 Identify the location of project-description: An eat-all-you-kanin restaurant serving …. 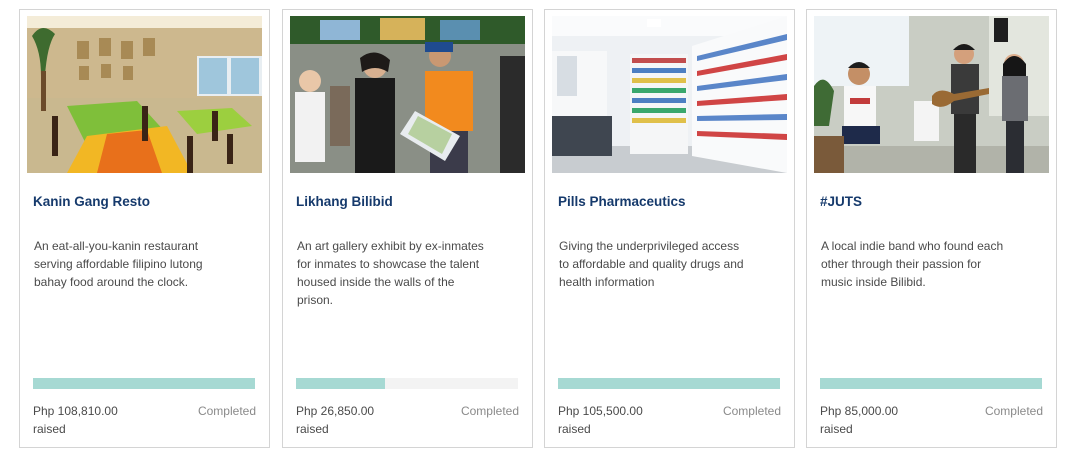
(118, 264).